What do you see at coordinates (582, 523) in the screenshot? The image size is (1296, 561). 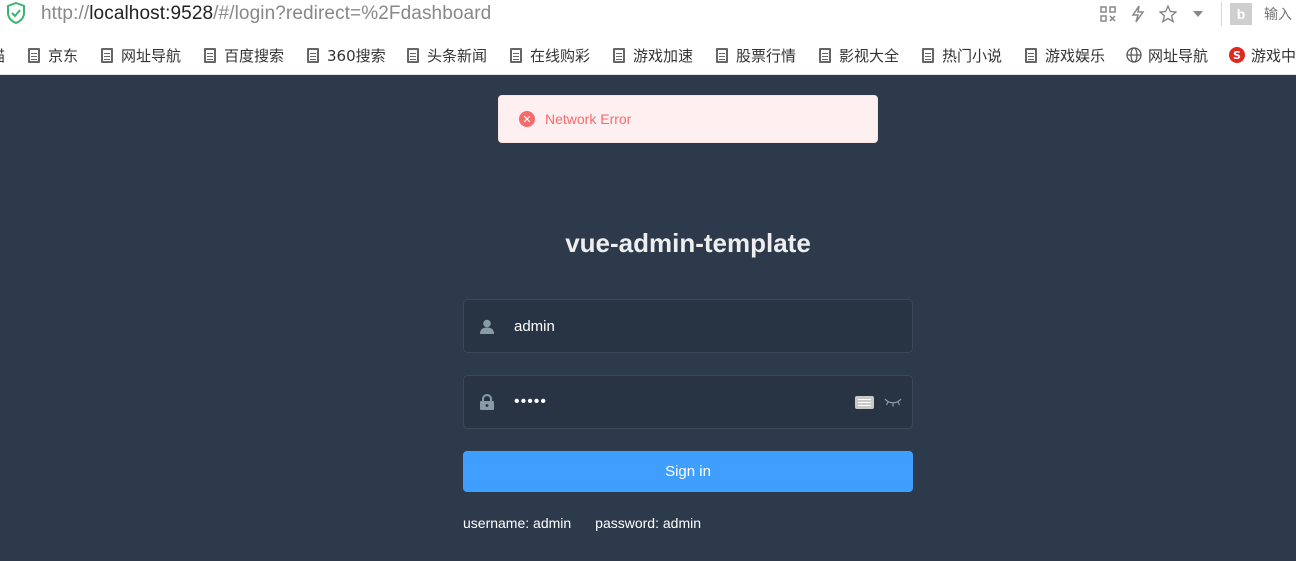 I see `login-tips: username: admin password: admin` at bounding box center [582, 523].